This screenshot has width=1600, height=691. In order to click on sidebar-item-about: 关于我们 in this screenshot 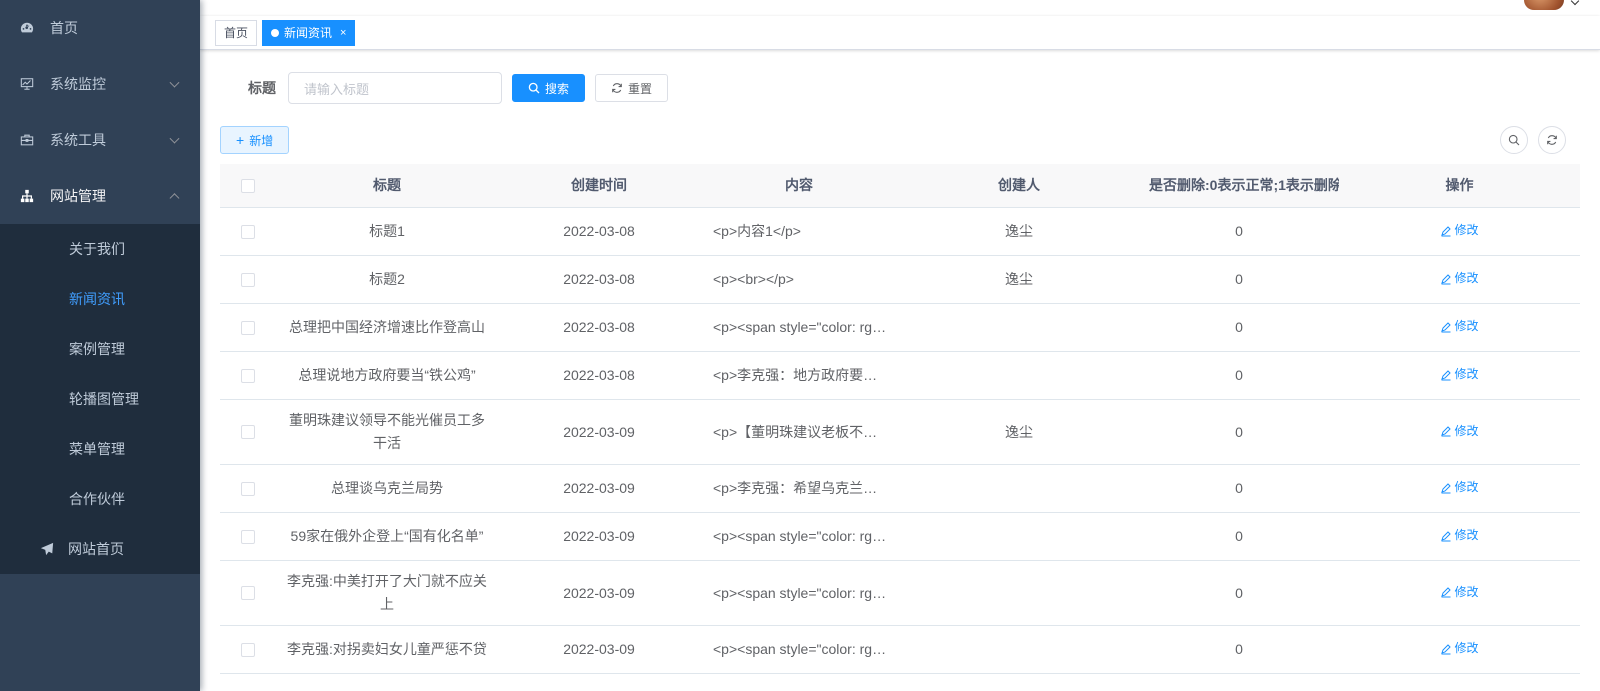, I will do `click(100, 249)`.